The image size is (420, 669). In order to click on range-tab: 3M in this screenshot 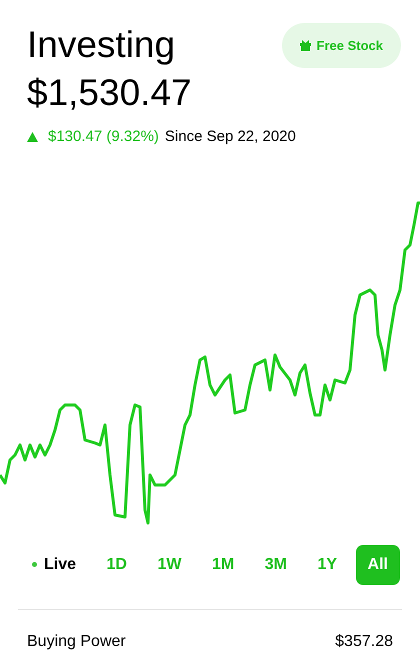, I will do `click(275, 564)`.